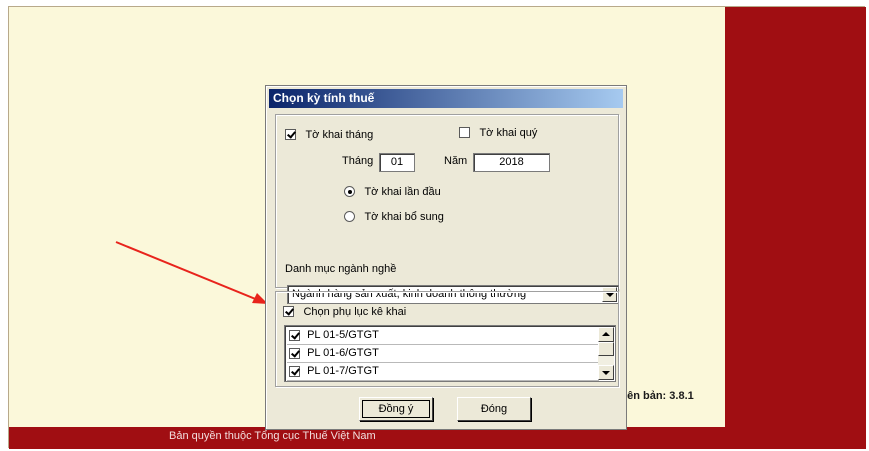  I want to click on dialog-title: Chọn kỳ tính thuế, so click(446, 98).